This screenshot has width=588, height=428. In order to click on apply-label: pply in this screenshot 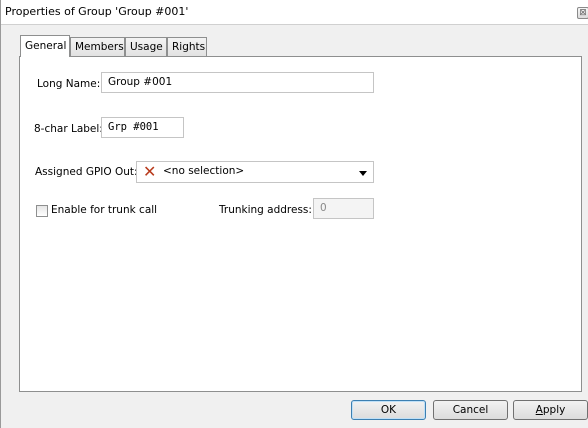, I will do `click(554, 410)`.